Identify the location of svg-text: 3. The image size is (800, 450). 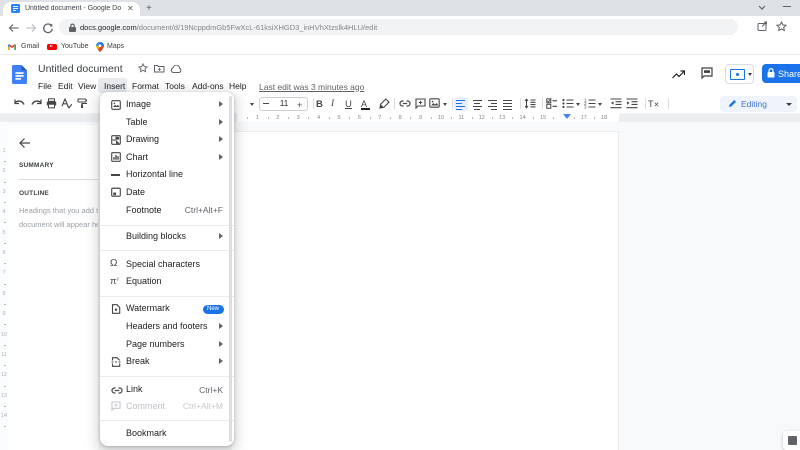
(585, 107).